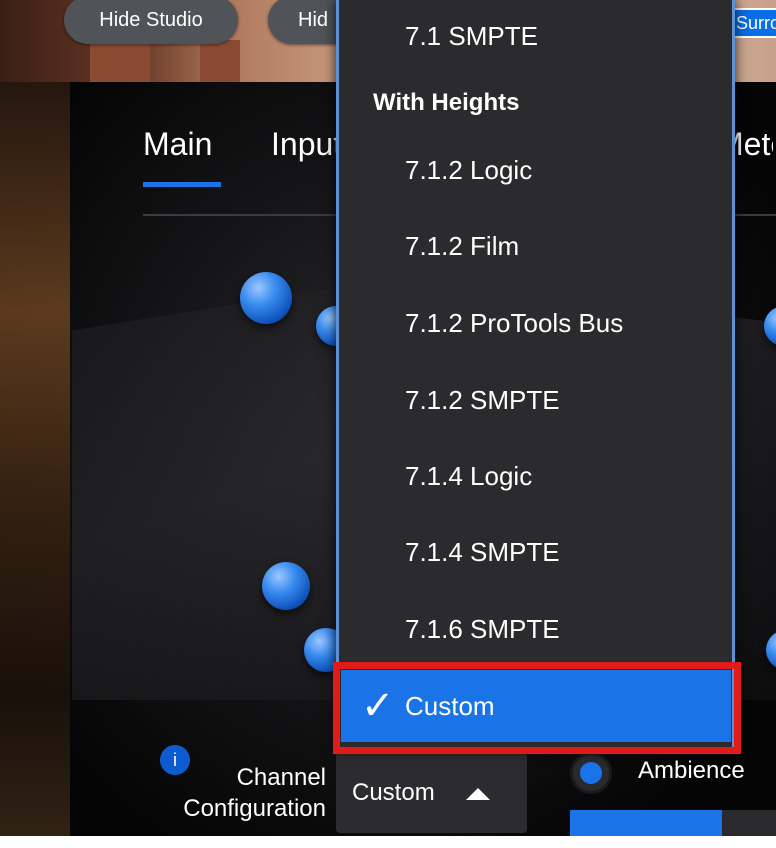  What do you see at coordinates (254, 808) in the screenshot?
I see `channel-configuration-label-line2: Configuration` at bounding box center [254, 808].